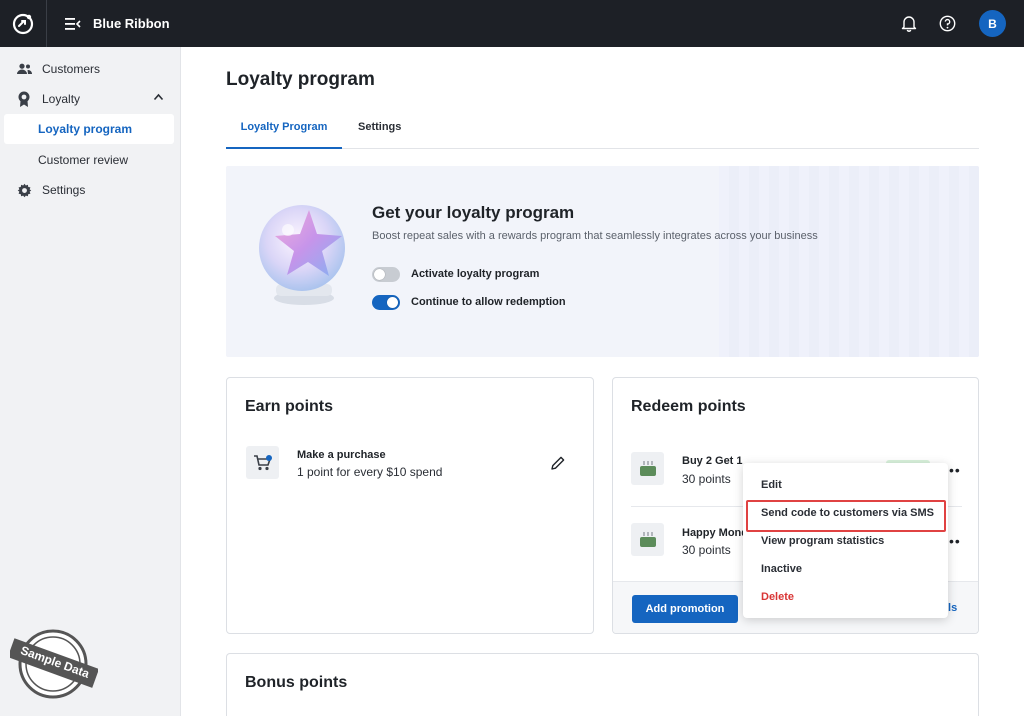  I want to click on allow-redemption-toggle, so click(386, 302).